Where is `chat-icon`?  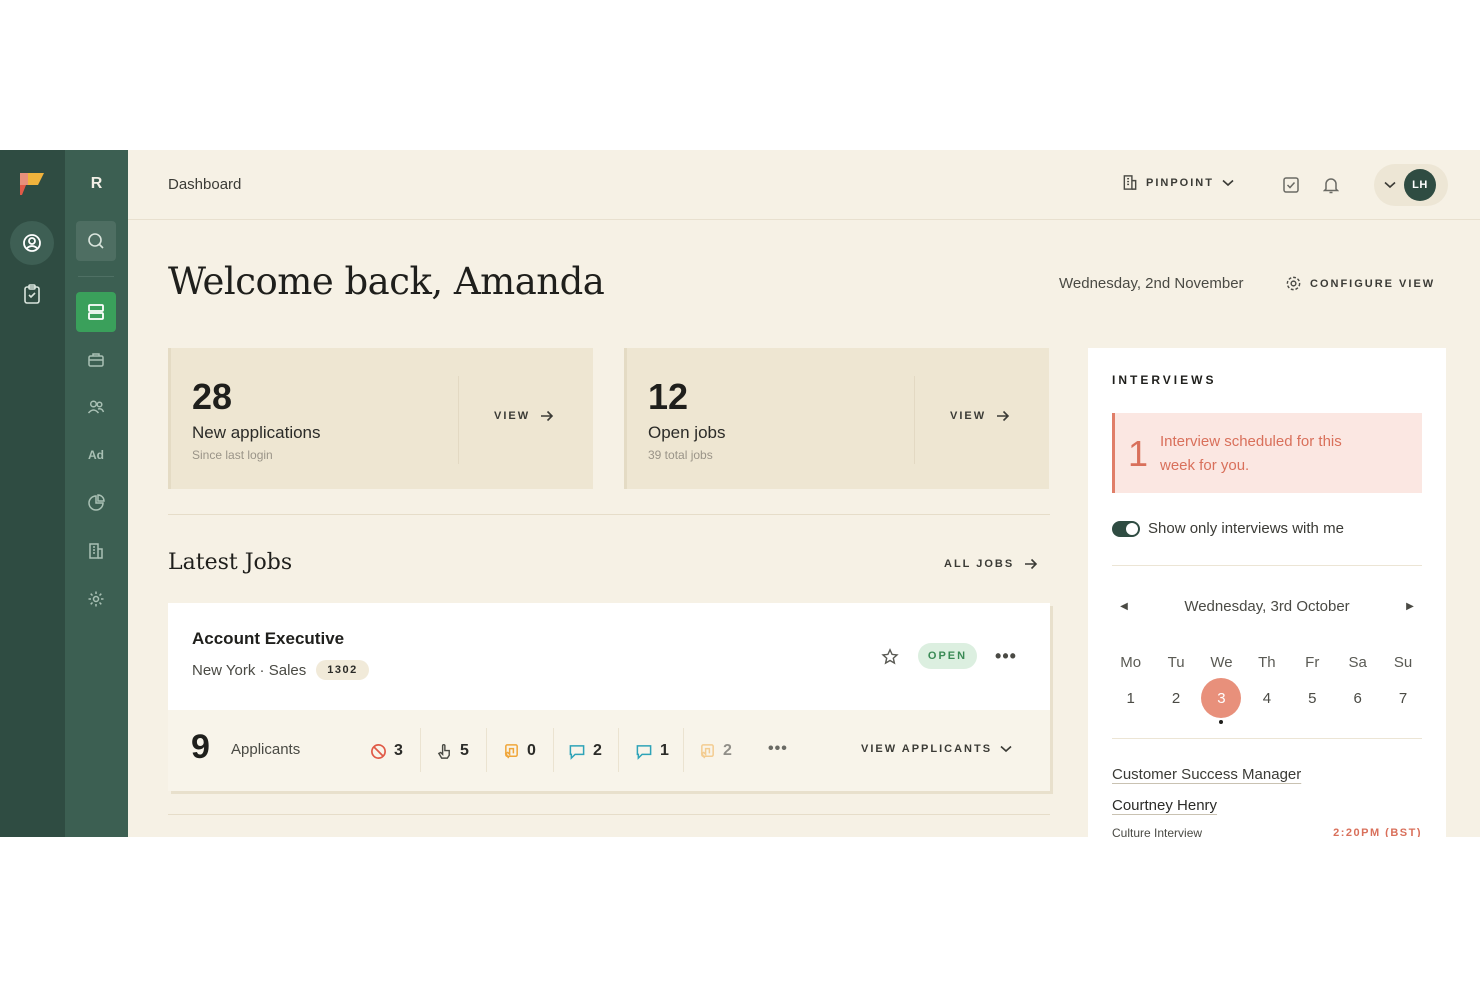 chat-icon is located at coordinates (577, 752).